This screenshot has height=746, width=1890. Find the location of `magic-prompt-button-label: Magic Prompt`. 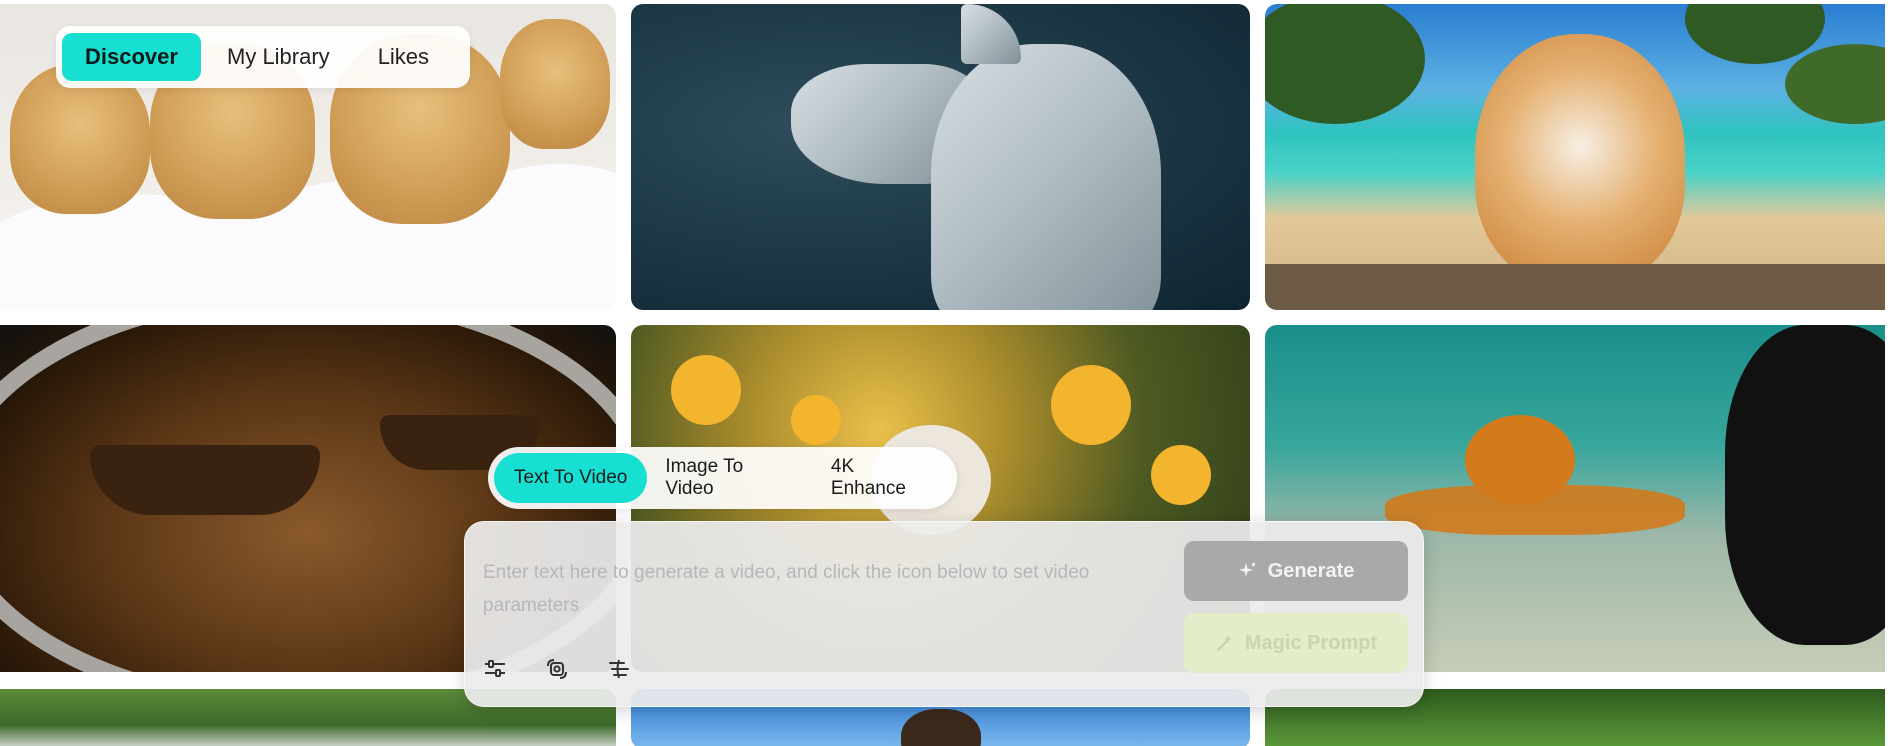

magic-prompt-button-label: Magic Prompt is located at coordinates (1311, 642).